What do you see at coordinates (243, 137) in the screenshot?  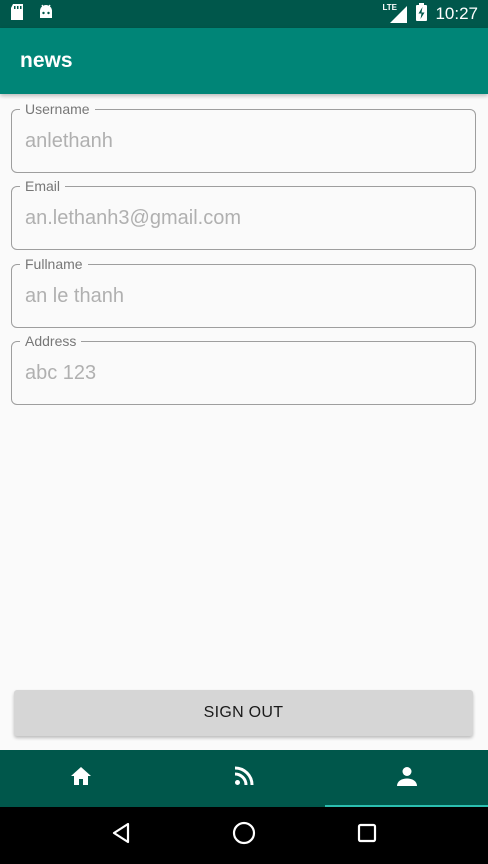 I see `username-field: Username anlethanh` at bounding box center [243, 137].